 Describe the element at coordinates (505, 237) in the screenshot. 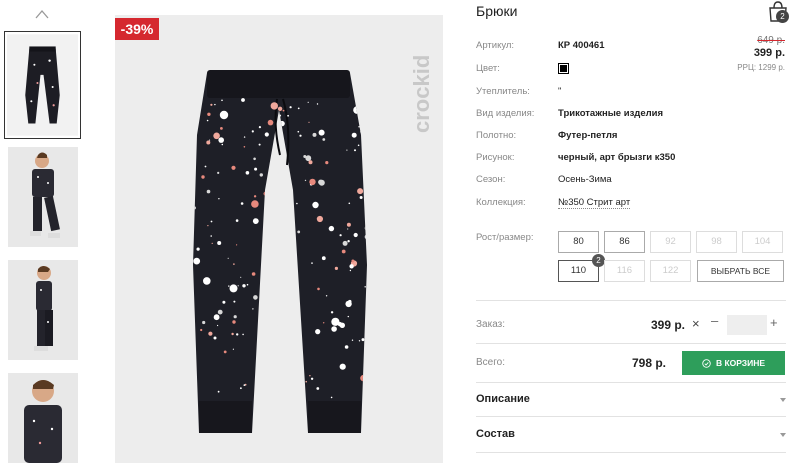

I see `size-label: Рост/размер:` at that location.